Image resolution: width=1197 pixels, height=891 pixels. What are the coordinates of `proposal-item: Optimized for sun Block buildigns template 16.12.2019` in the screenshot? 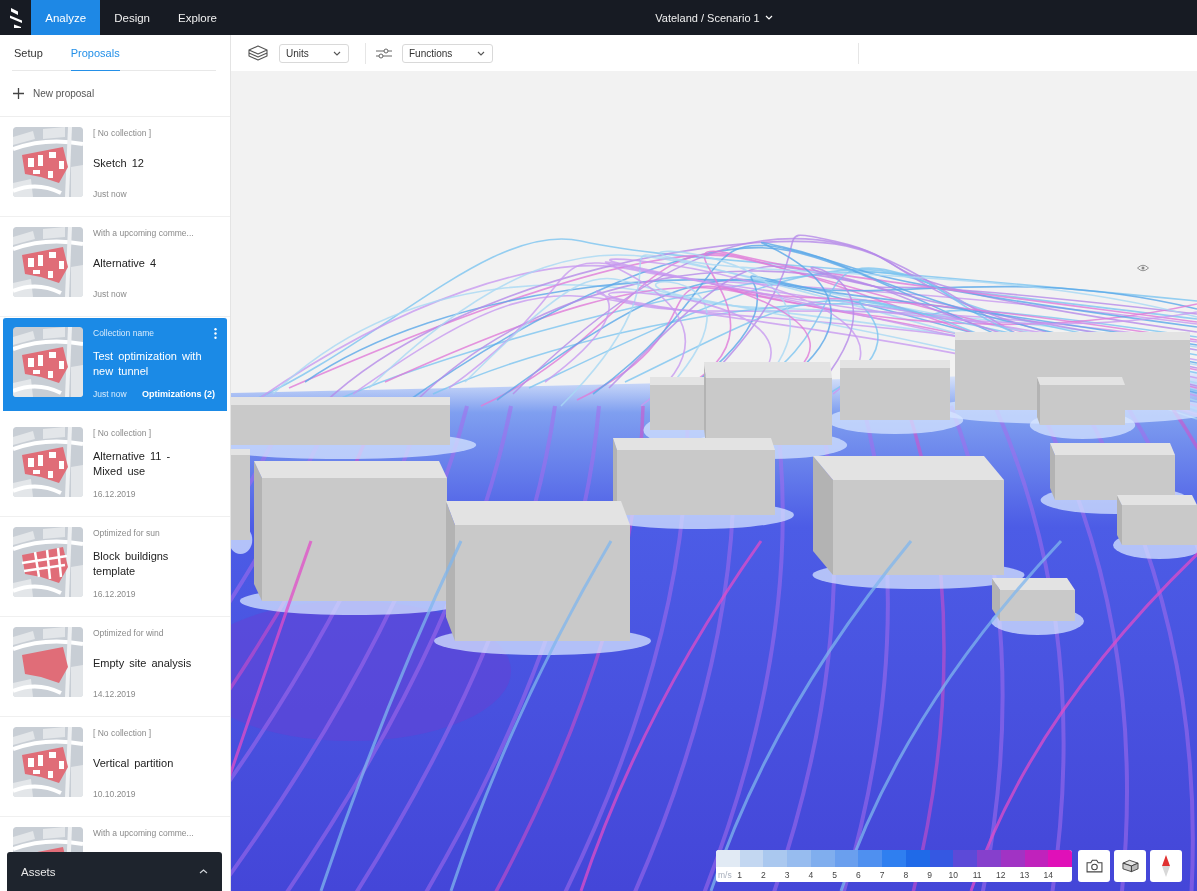 It's located at (115, 567).